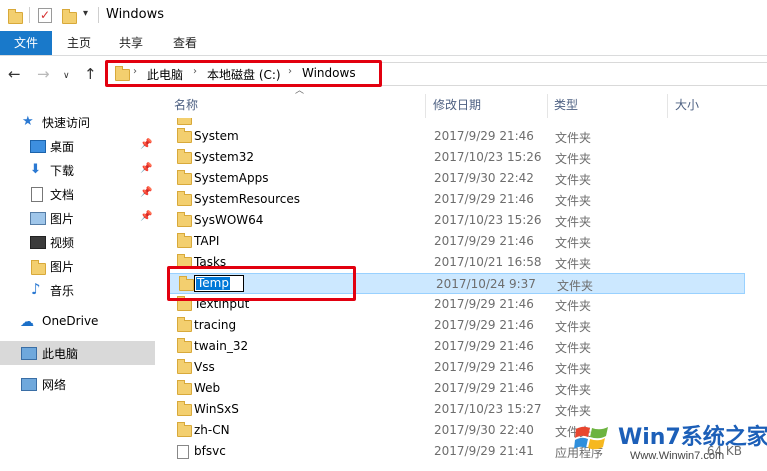 This screenshot has width=767, height=471. What do you see at coordinates (14, 74) in the screenshot?
I see `back-arrow-icon: ←` at bounding box center [14, 74].